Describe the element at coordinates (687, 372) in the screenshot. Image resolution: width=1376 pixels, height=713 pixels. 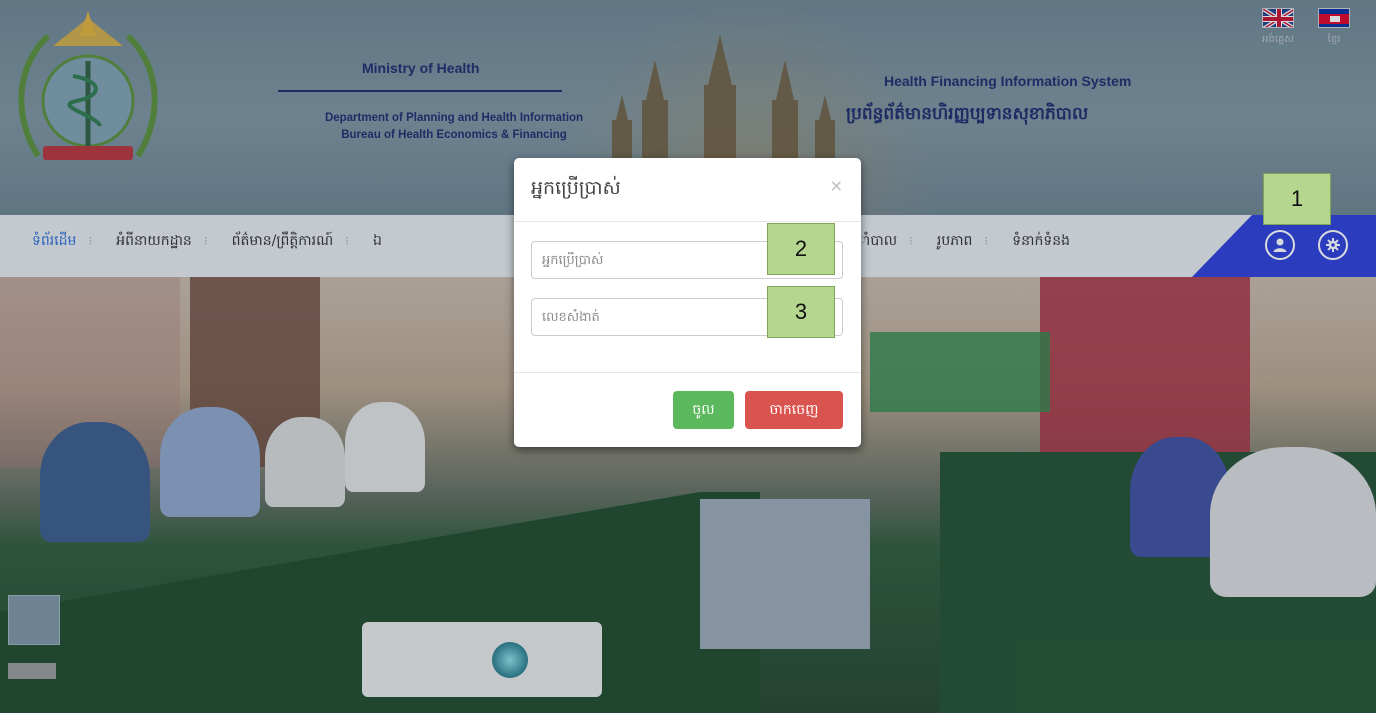
I see `modal-footer-divider` at that location.